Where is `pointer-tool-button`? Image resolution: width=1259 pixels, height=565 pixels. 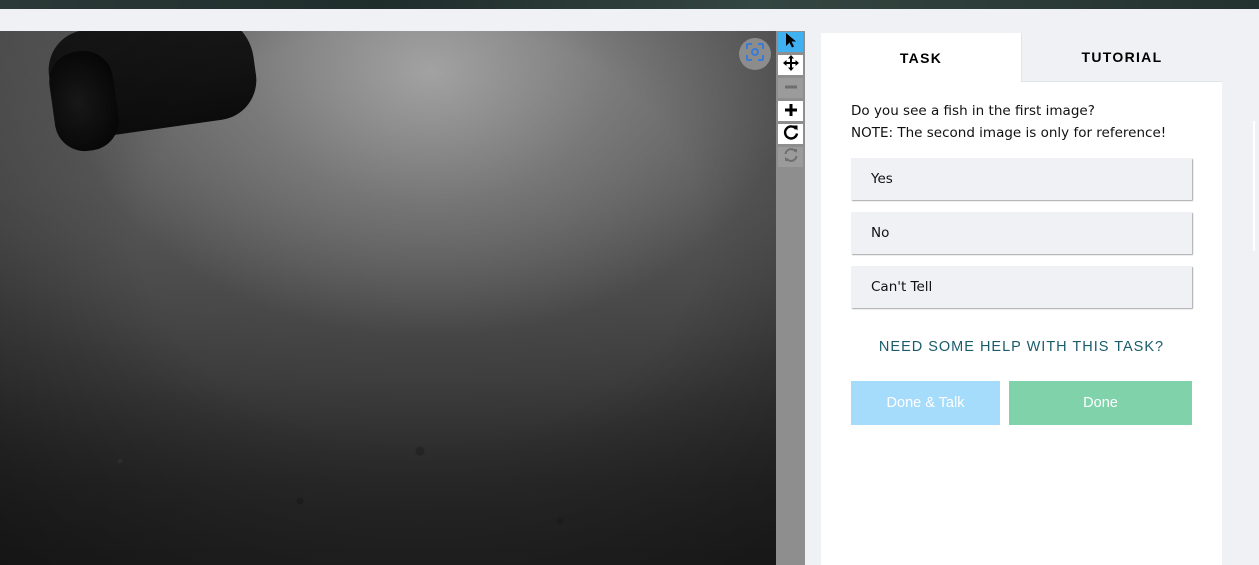 pointer-tool-button is located at coordinates (790, 42).